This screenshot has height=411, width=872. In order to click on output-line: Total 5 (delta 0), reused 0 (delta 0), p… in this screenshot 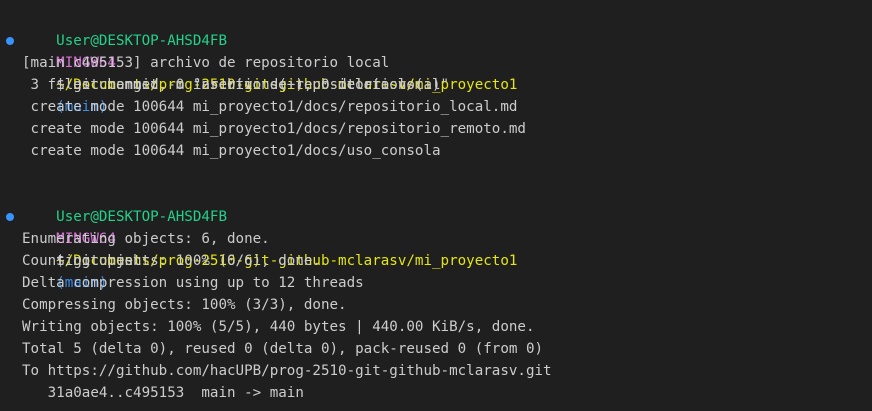, I will do `click(283, 349)`.